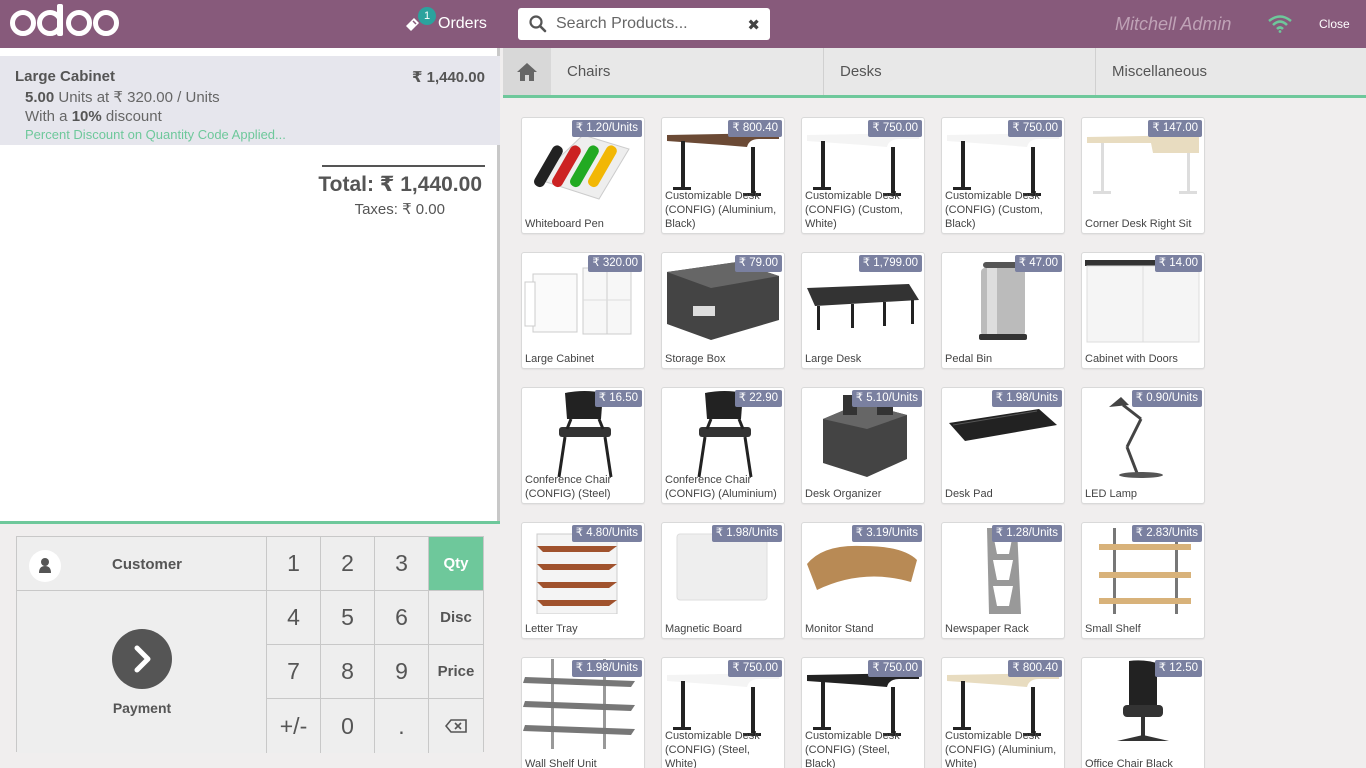  What do you see at coordinates (863, 580) in the screenshot?
I see `product-card: ₹ 3.19/Units Monitor Stand` at bounding box center [863, 580].